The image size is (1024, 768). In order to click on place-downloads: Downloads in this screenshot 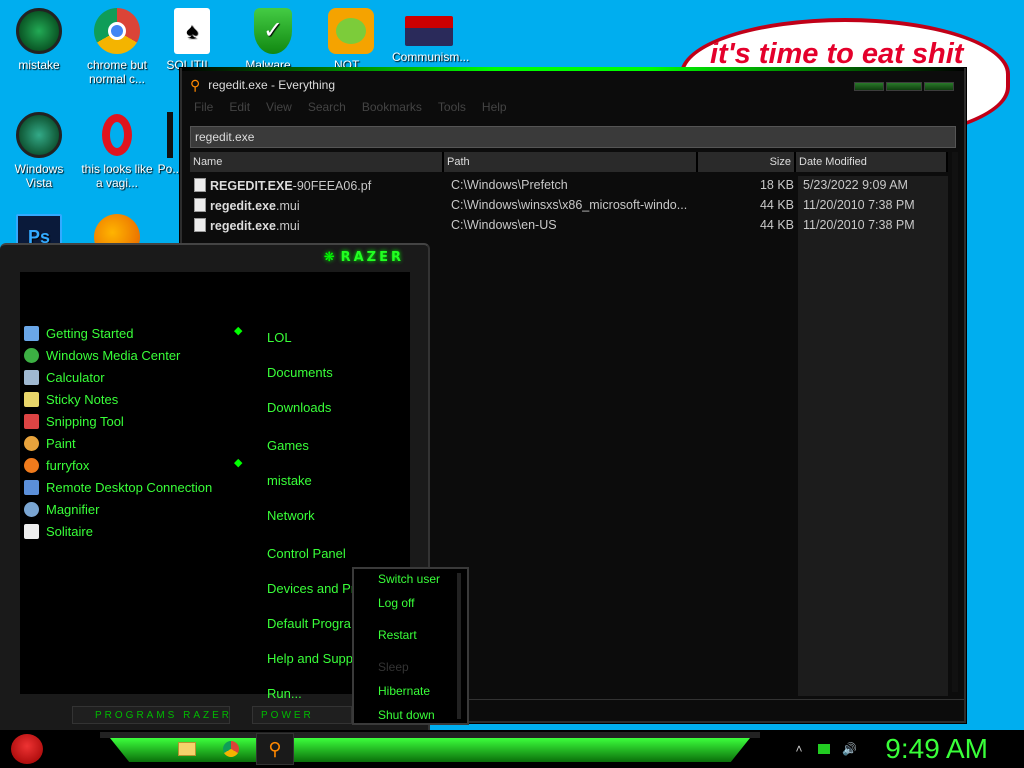, I will do `click(299, 407)`.